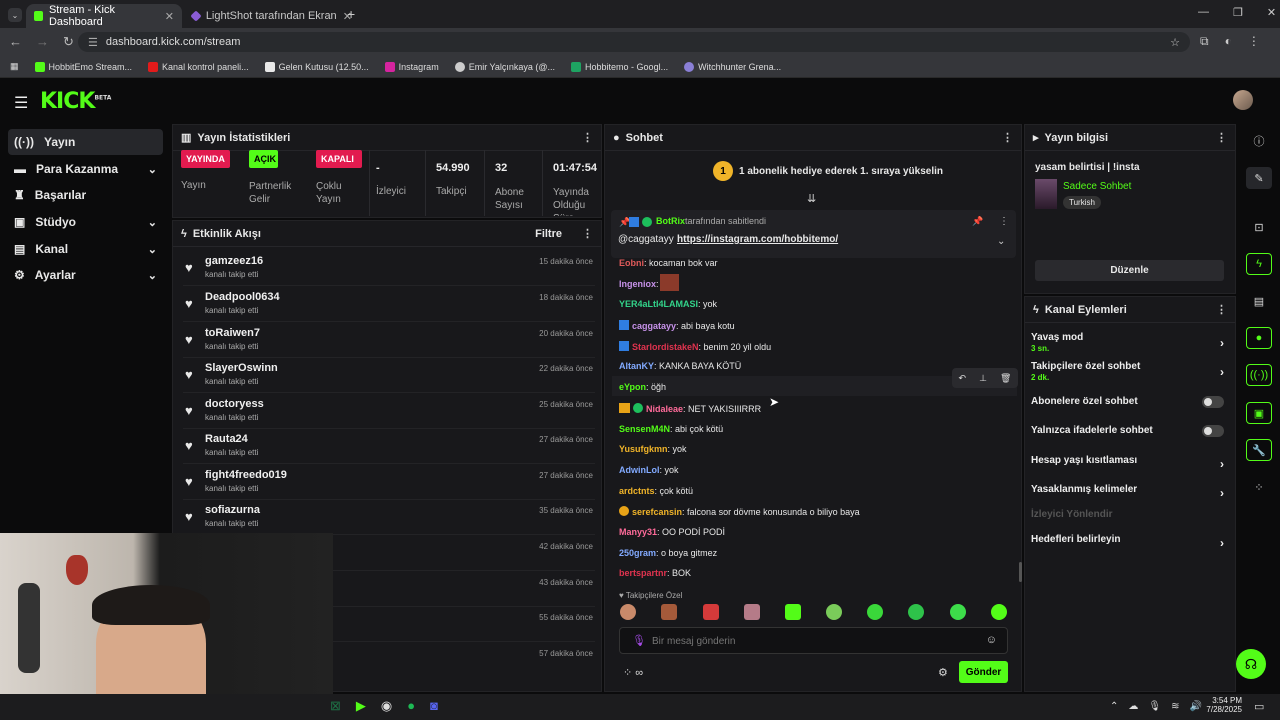  I want to click on chat-input-box: 🎙 ☺, so click(813, 640).